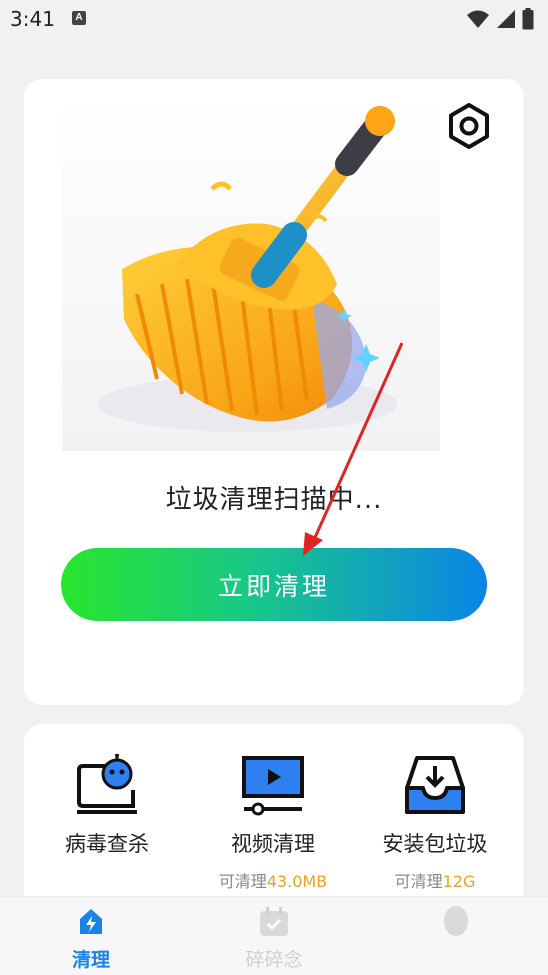 The image size is (548, 975). I want to click on tool-video-clean: 视频清理 可清理43.0MB, so click(273, 823).